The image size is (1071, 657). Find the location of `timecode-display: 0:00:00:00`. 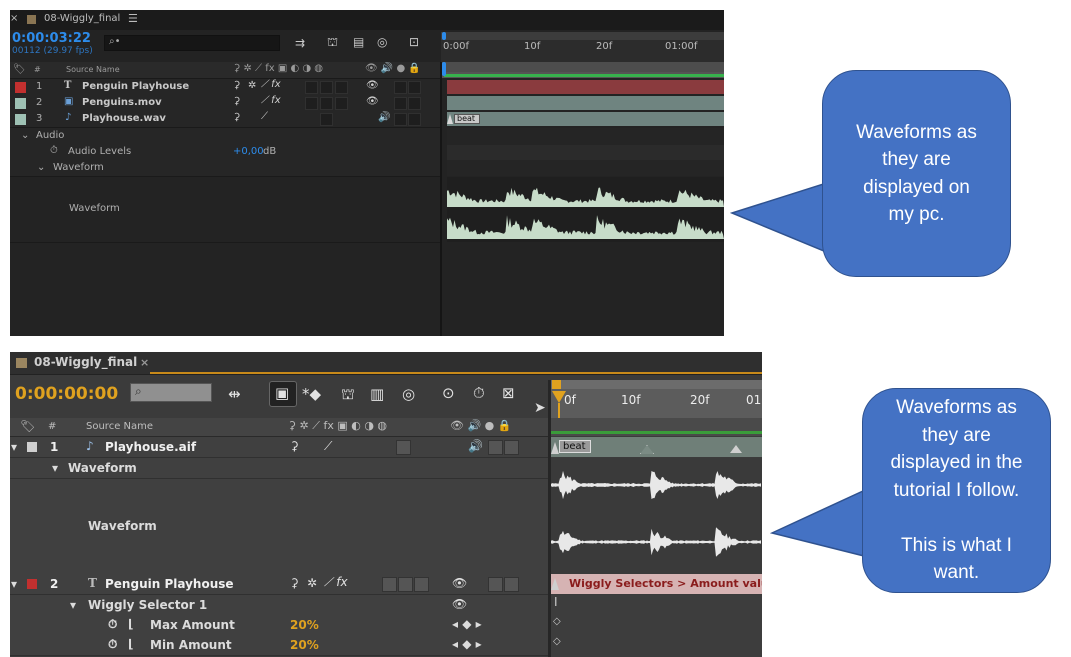

timecode-display: 0:00:00:00 is located at coordinates (66, 394).